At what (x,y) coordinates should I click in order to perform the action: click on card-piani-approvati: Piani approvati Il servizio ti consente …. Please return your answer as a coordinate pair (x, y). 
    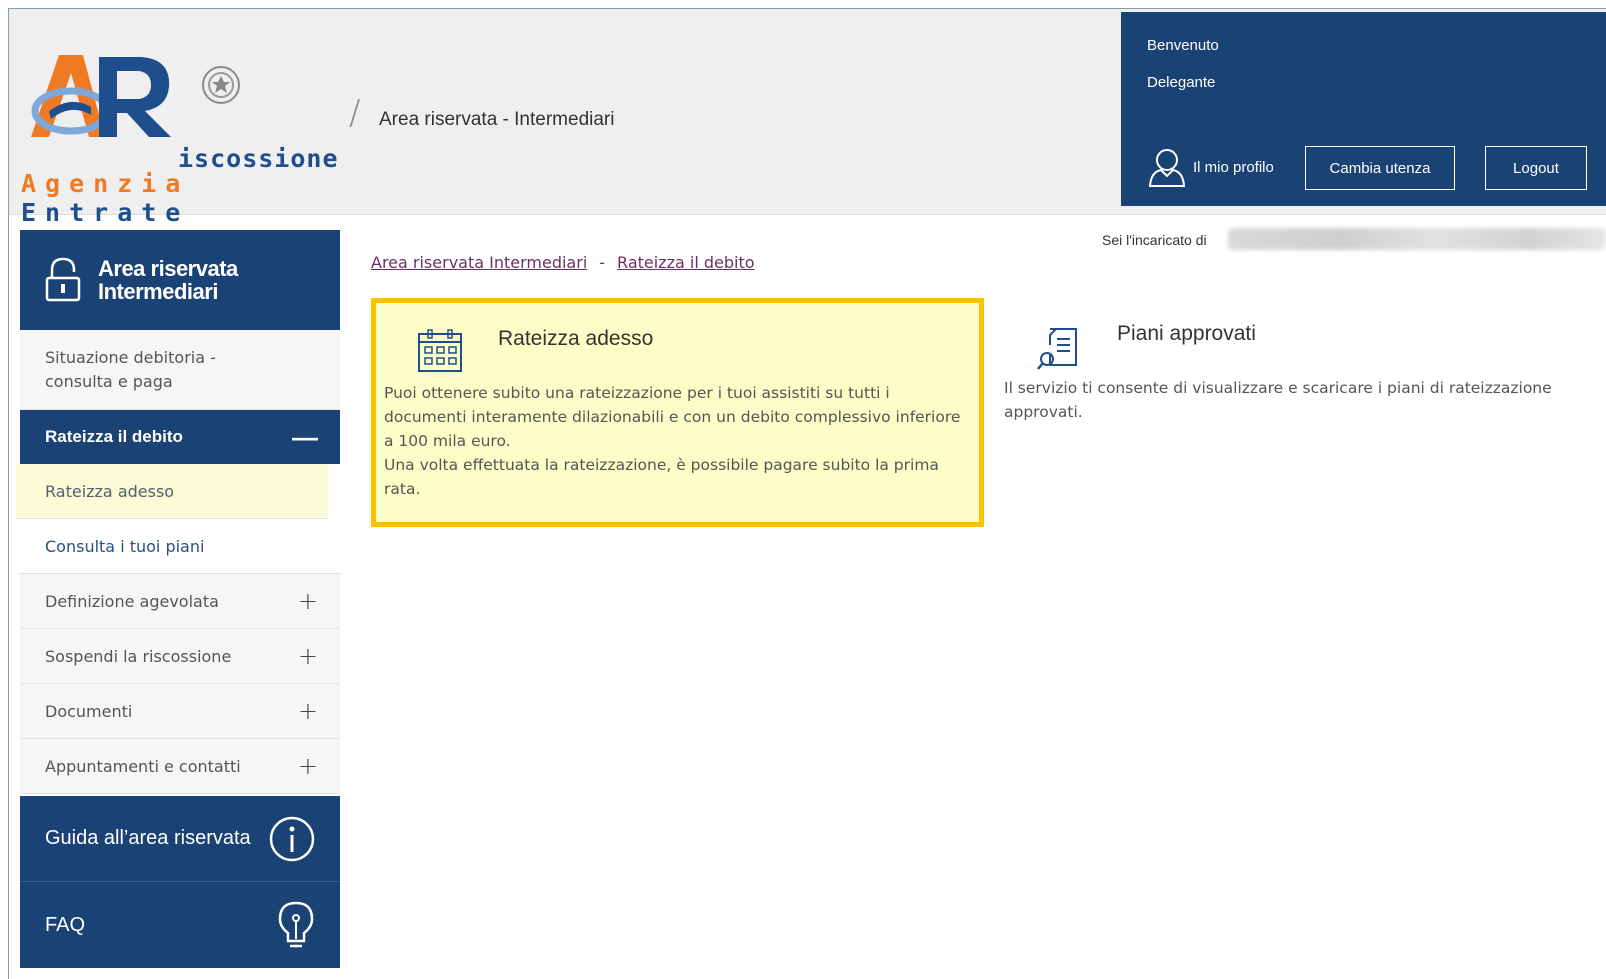
    Looking at the image, I should click on (1299, 370).